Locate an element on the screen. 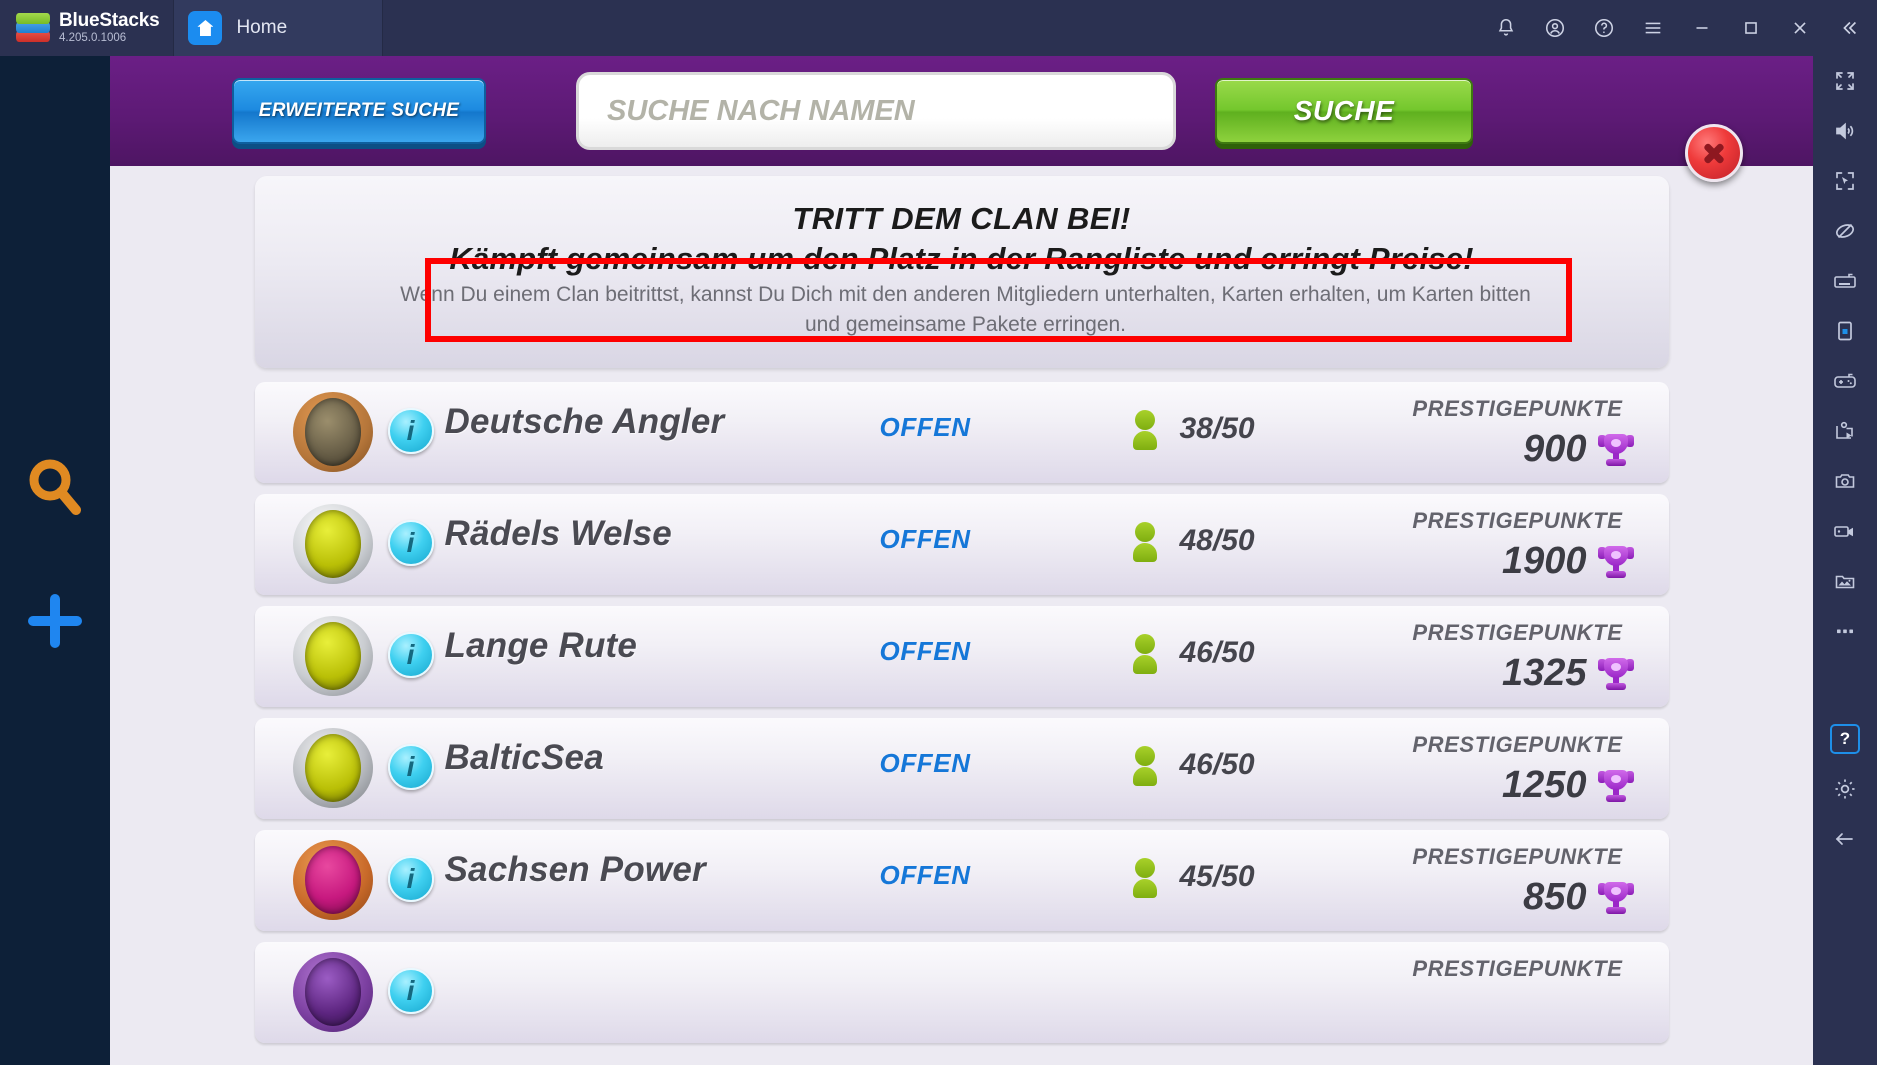 This screenshot has width=1877, height=1065. clan-members: 48/50 is located at coordinates (1217, 540).